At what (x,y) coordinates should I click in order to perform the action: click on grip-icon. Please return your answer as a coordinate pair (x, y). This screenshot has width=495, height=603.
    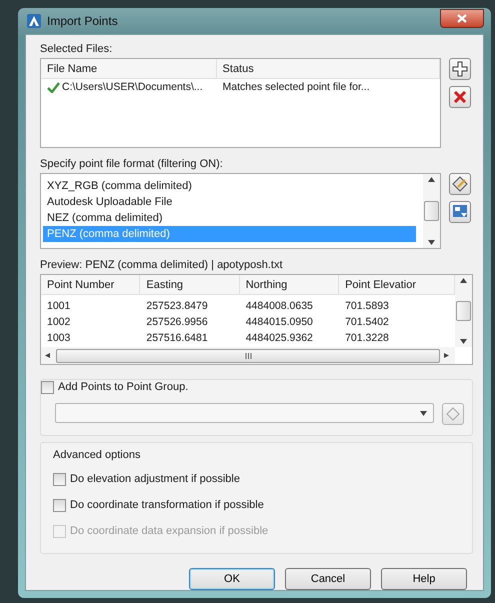
    Looking at the image, I should click on (248, 355).